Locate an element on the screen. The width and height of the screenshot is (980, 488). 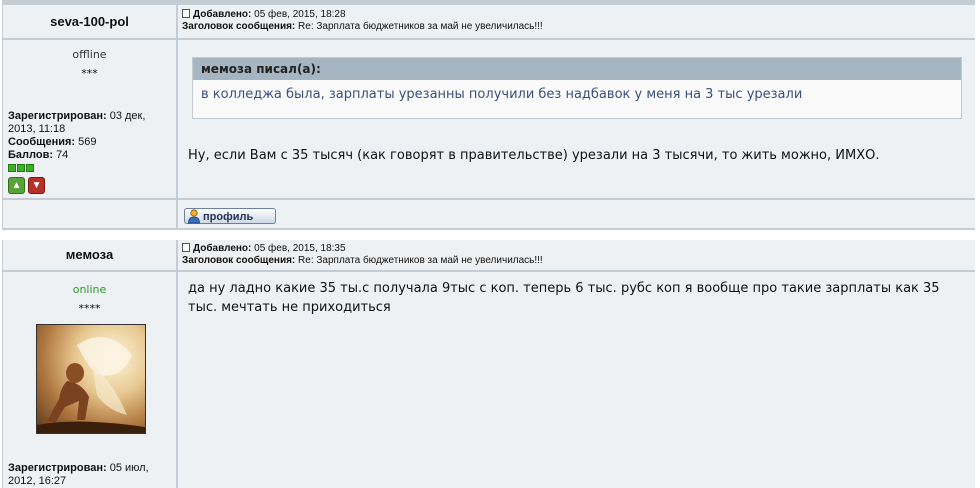
post-separator is located at coordinates (488, 235).